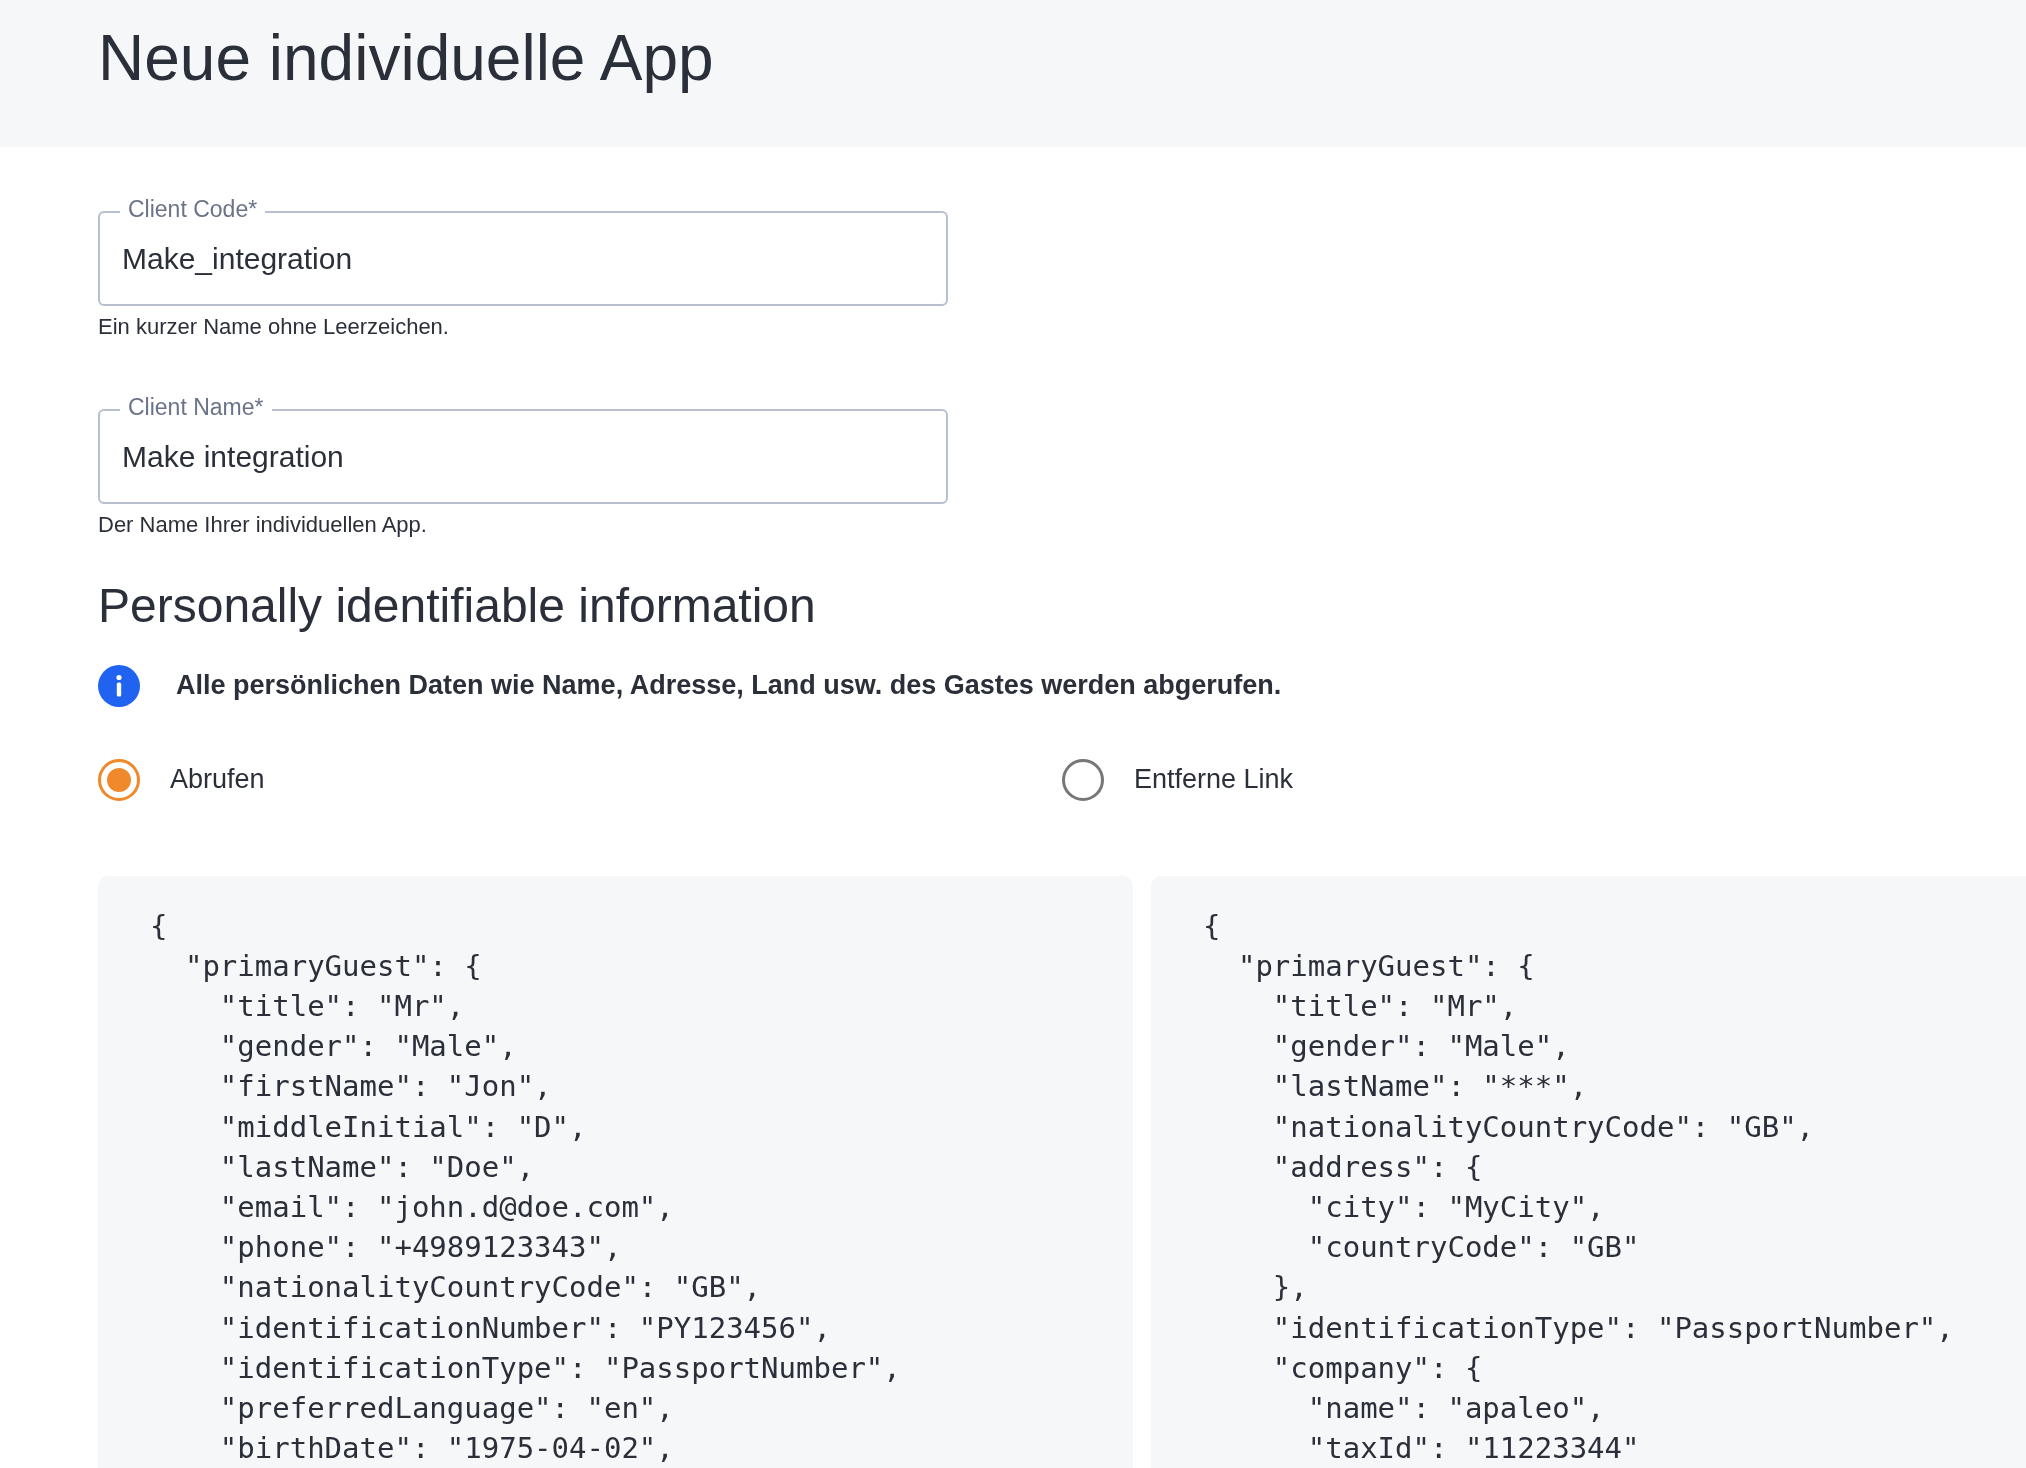 The width and height of the screenshot is (2026, 1468). What do you see at coordinates (1544, 779) in the screenshot?
I see `radio-option: Entferne Link` at bounding box center [1544, 779].